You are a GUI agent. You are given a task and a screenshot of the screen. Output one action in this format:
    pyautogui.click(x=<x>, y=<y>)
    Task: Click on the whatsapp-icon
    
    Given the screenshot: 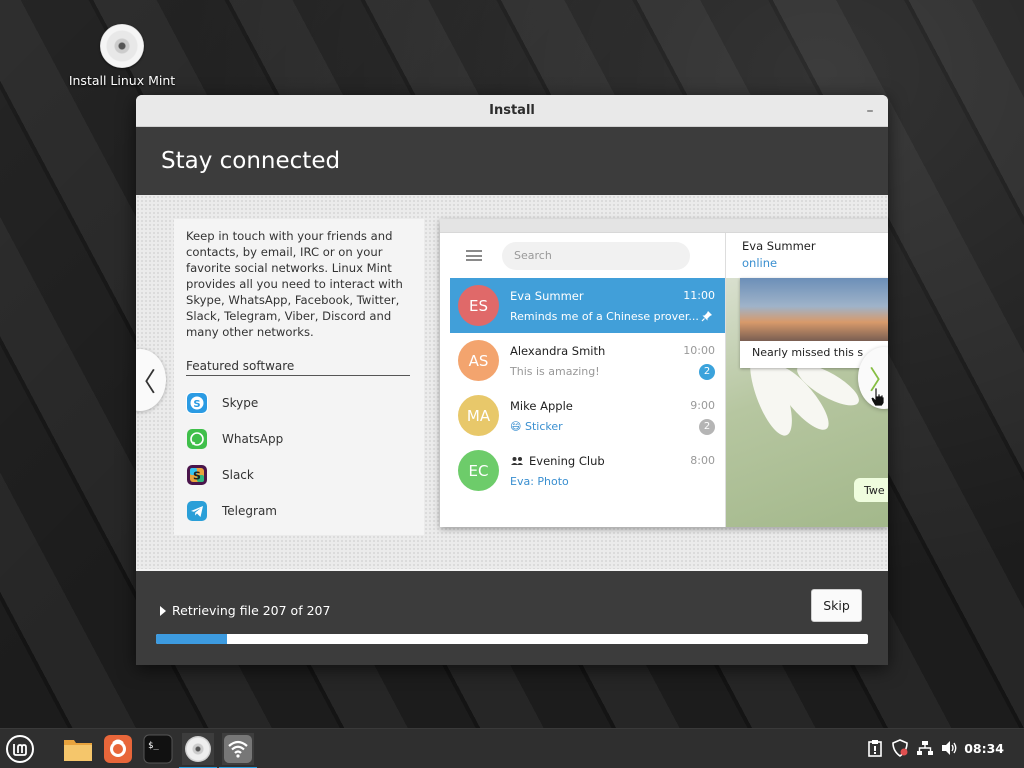 What is the action you would take?
    pyautogui.click(x=197, y=439)
    